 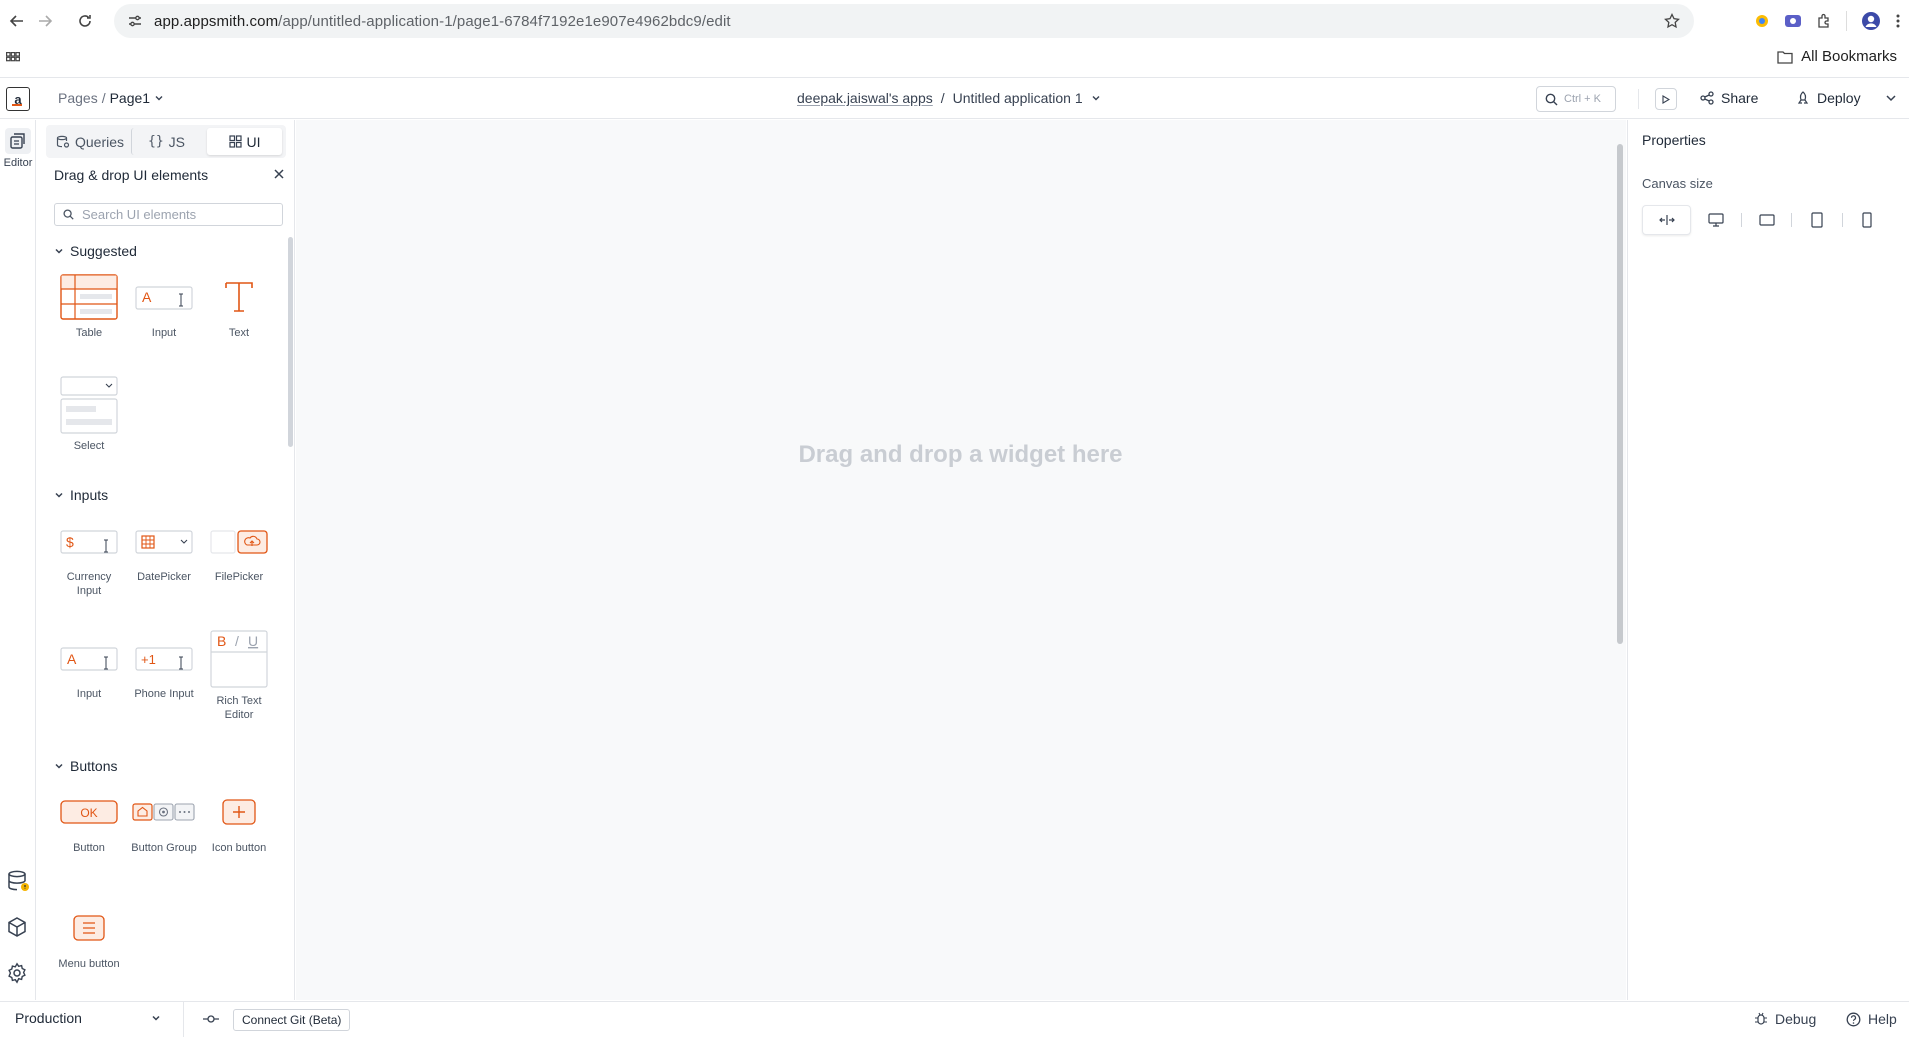 I want to click on all-bookmarks-button: All Bookmarks, so click(x=1837, y=56).